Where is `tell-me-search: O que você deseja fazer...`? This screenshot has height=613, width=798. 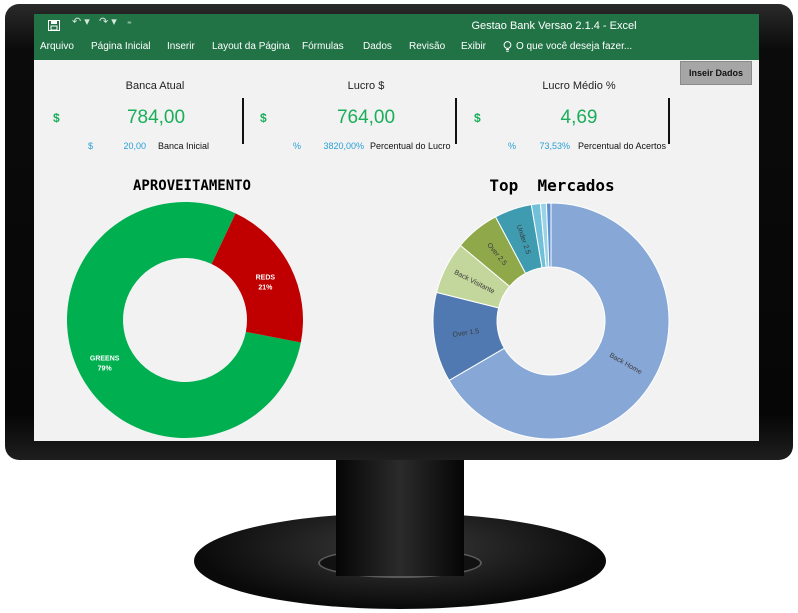 tell-me-search: O que você deseja fazer... is located at coordinates (574, 46).